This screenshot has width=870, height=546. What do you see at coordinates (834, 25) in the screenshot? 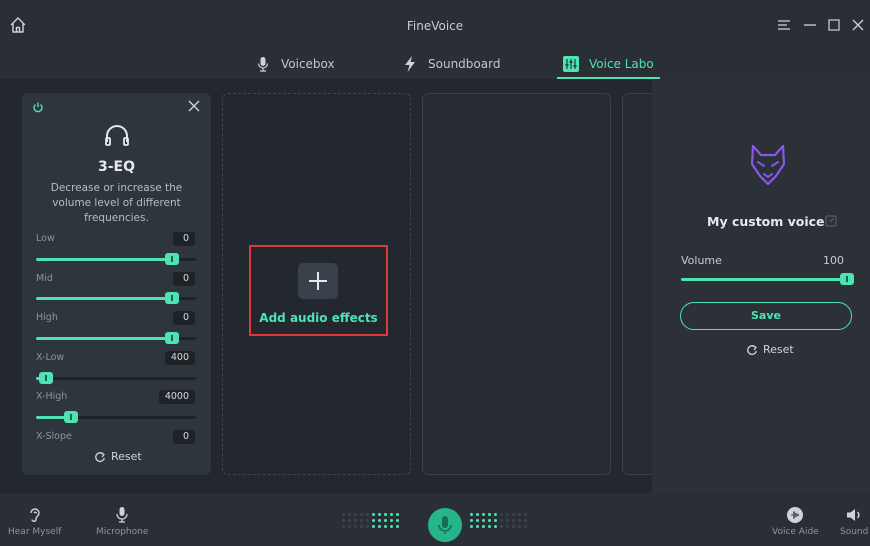
I see `maximize-icon` at bounding box center [834, 25].